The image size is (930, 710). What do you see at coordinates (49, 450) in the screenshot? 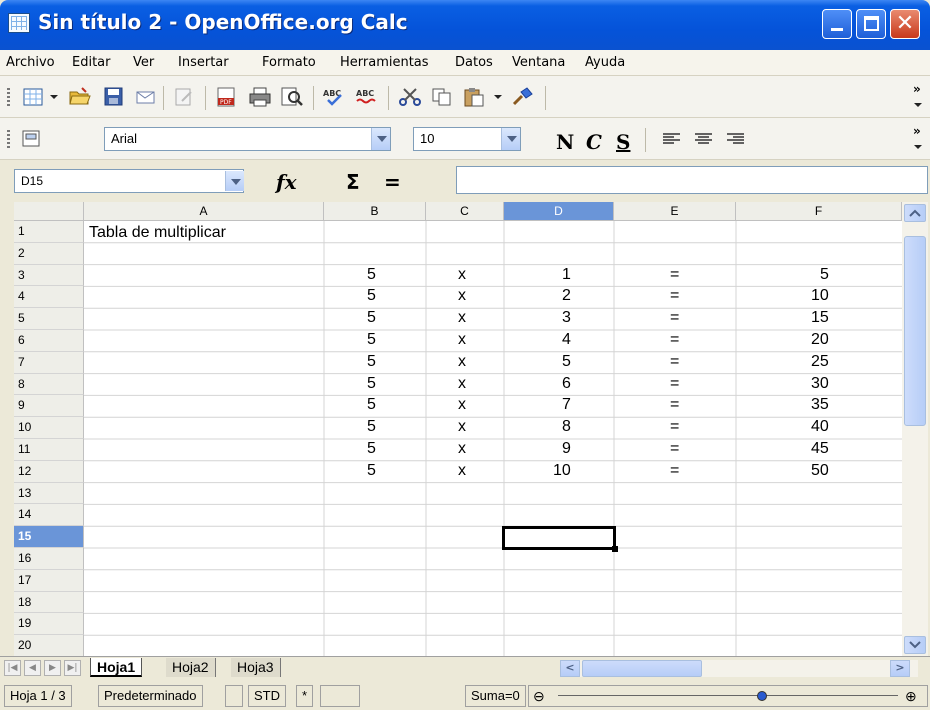
I see `row-header-11: 11` at bounding box center [49, 450].